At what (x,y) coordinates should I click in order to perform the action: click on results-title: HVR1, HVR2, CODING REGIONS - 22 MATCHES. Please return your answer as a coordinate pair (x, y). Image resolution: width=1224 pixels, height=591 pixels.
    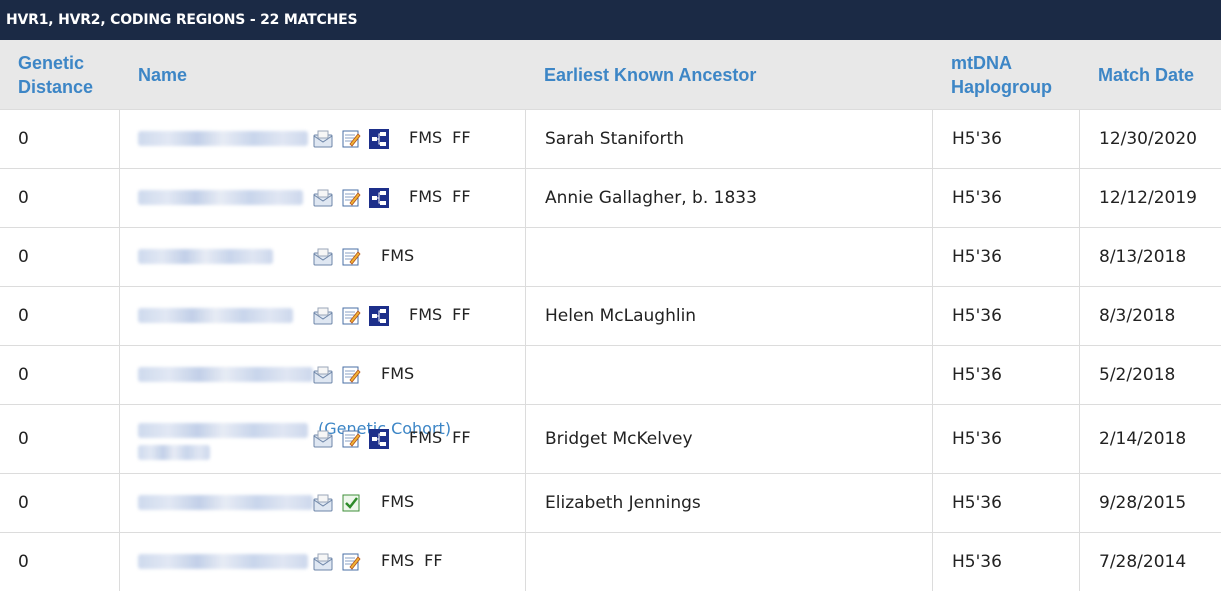
    Looking at the image, I should click on (182, 20).